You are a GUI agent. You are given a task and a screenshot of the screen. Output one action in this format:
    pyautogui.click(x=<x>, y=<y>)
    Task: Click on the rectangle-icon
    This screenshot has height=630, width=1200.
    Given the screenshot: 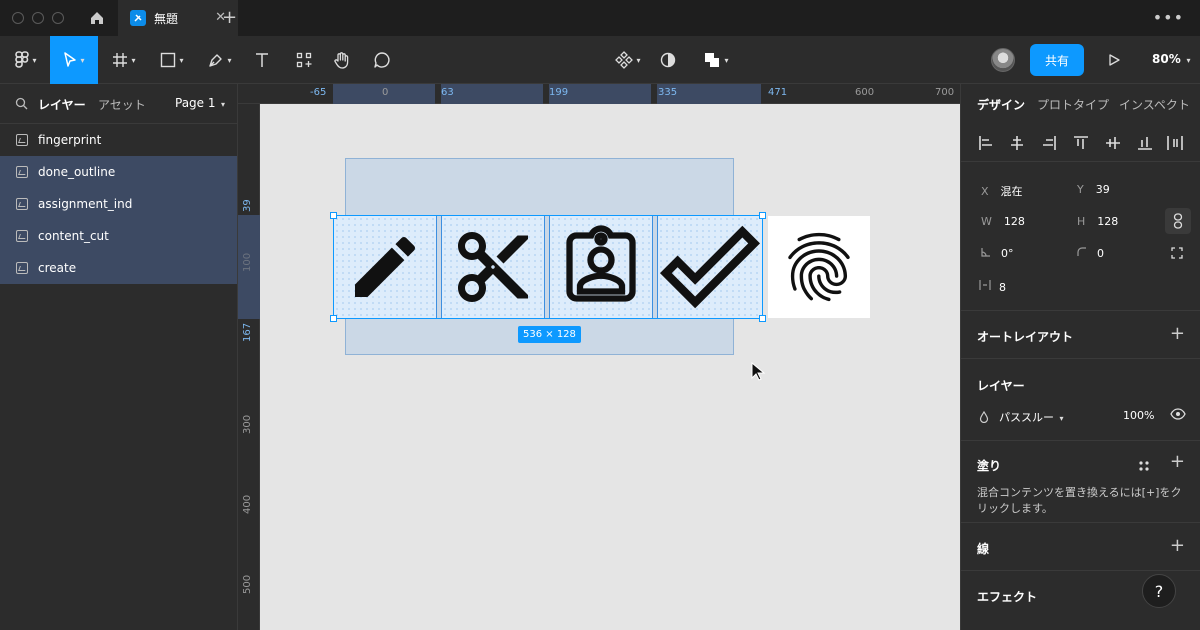 What is the action you would take?
    pyautogui.click(x=168, y=60)
    